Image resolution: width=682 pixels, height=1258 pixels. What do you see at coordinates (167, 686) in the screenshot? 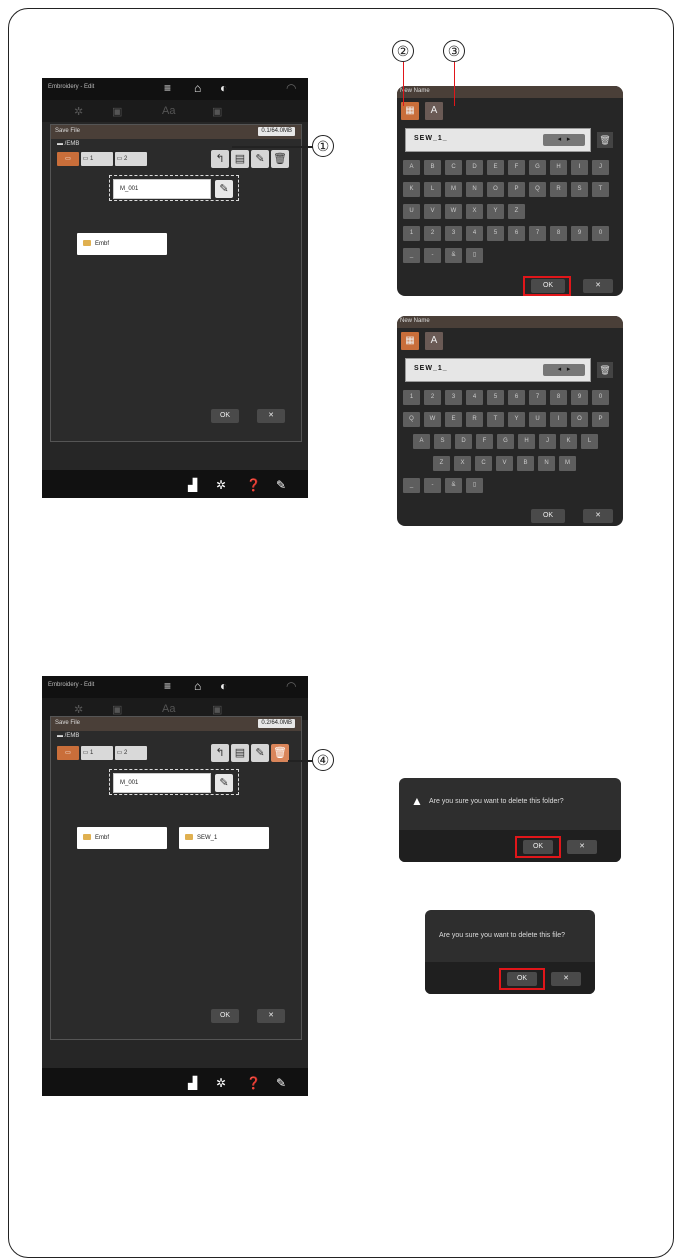
I see `menu-icon: ≡` at bounding box center [167, 686].